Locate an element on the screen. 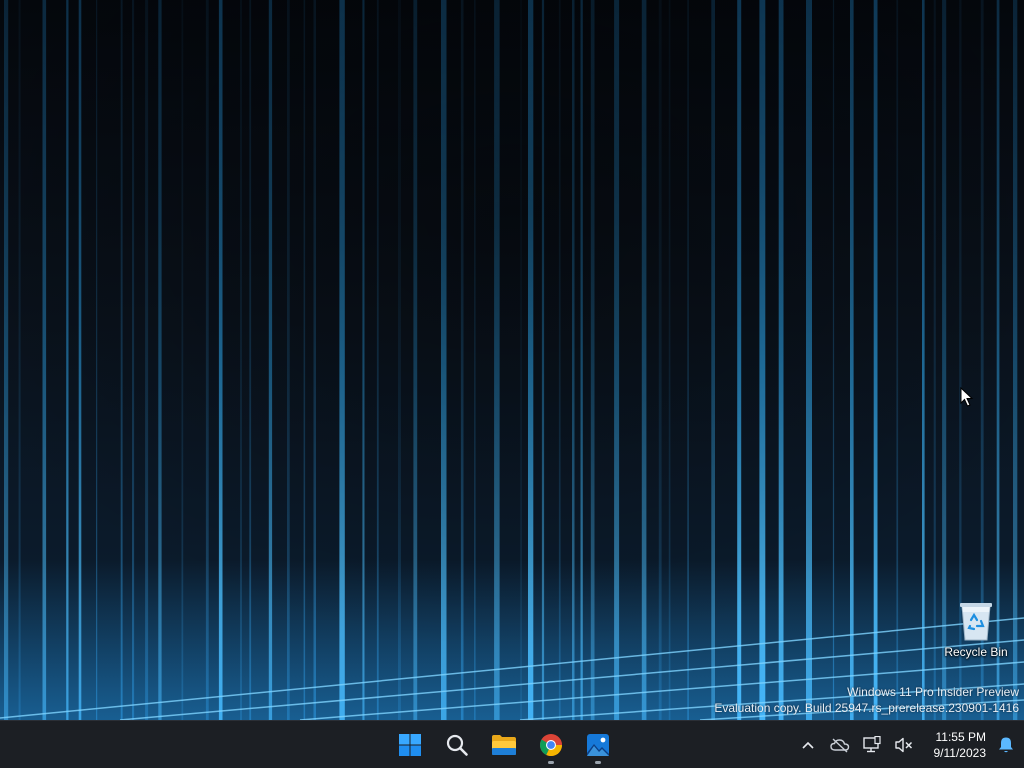  clock-date: 9/11/2023 is located at coordinates (960, 753).